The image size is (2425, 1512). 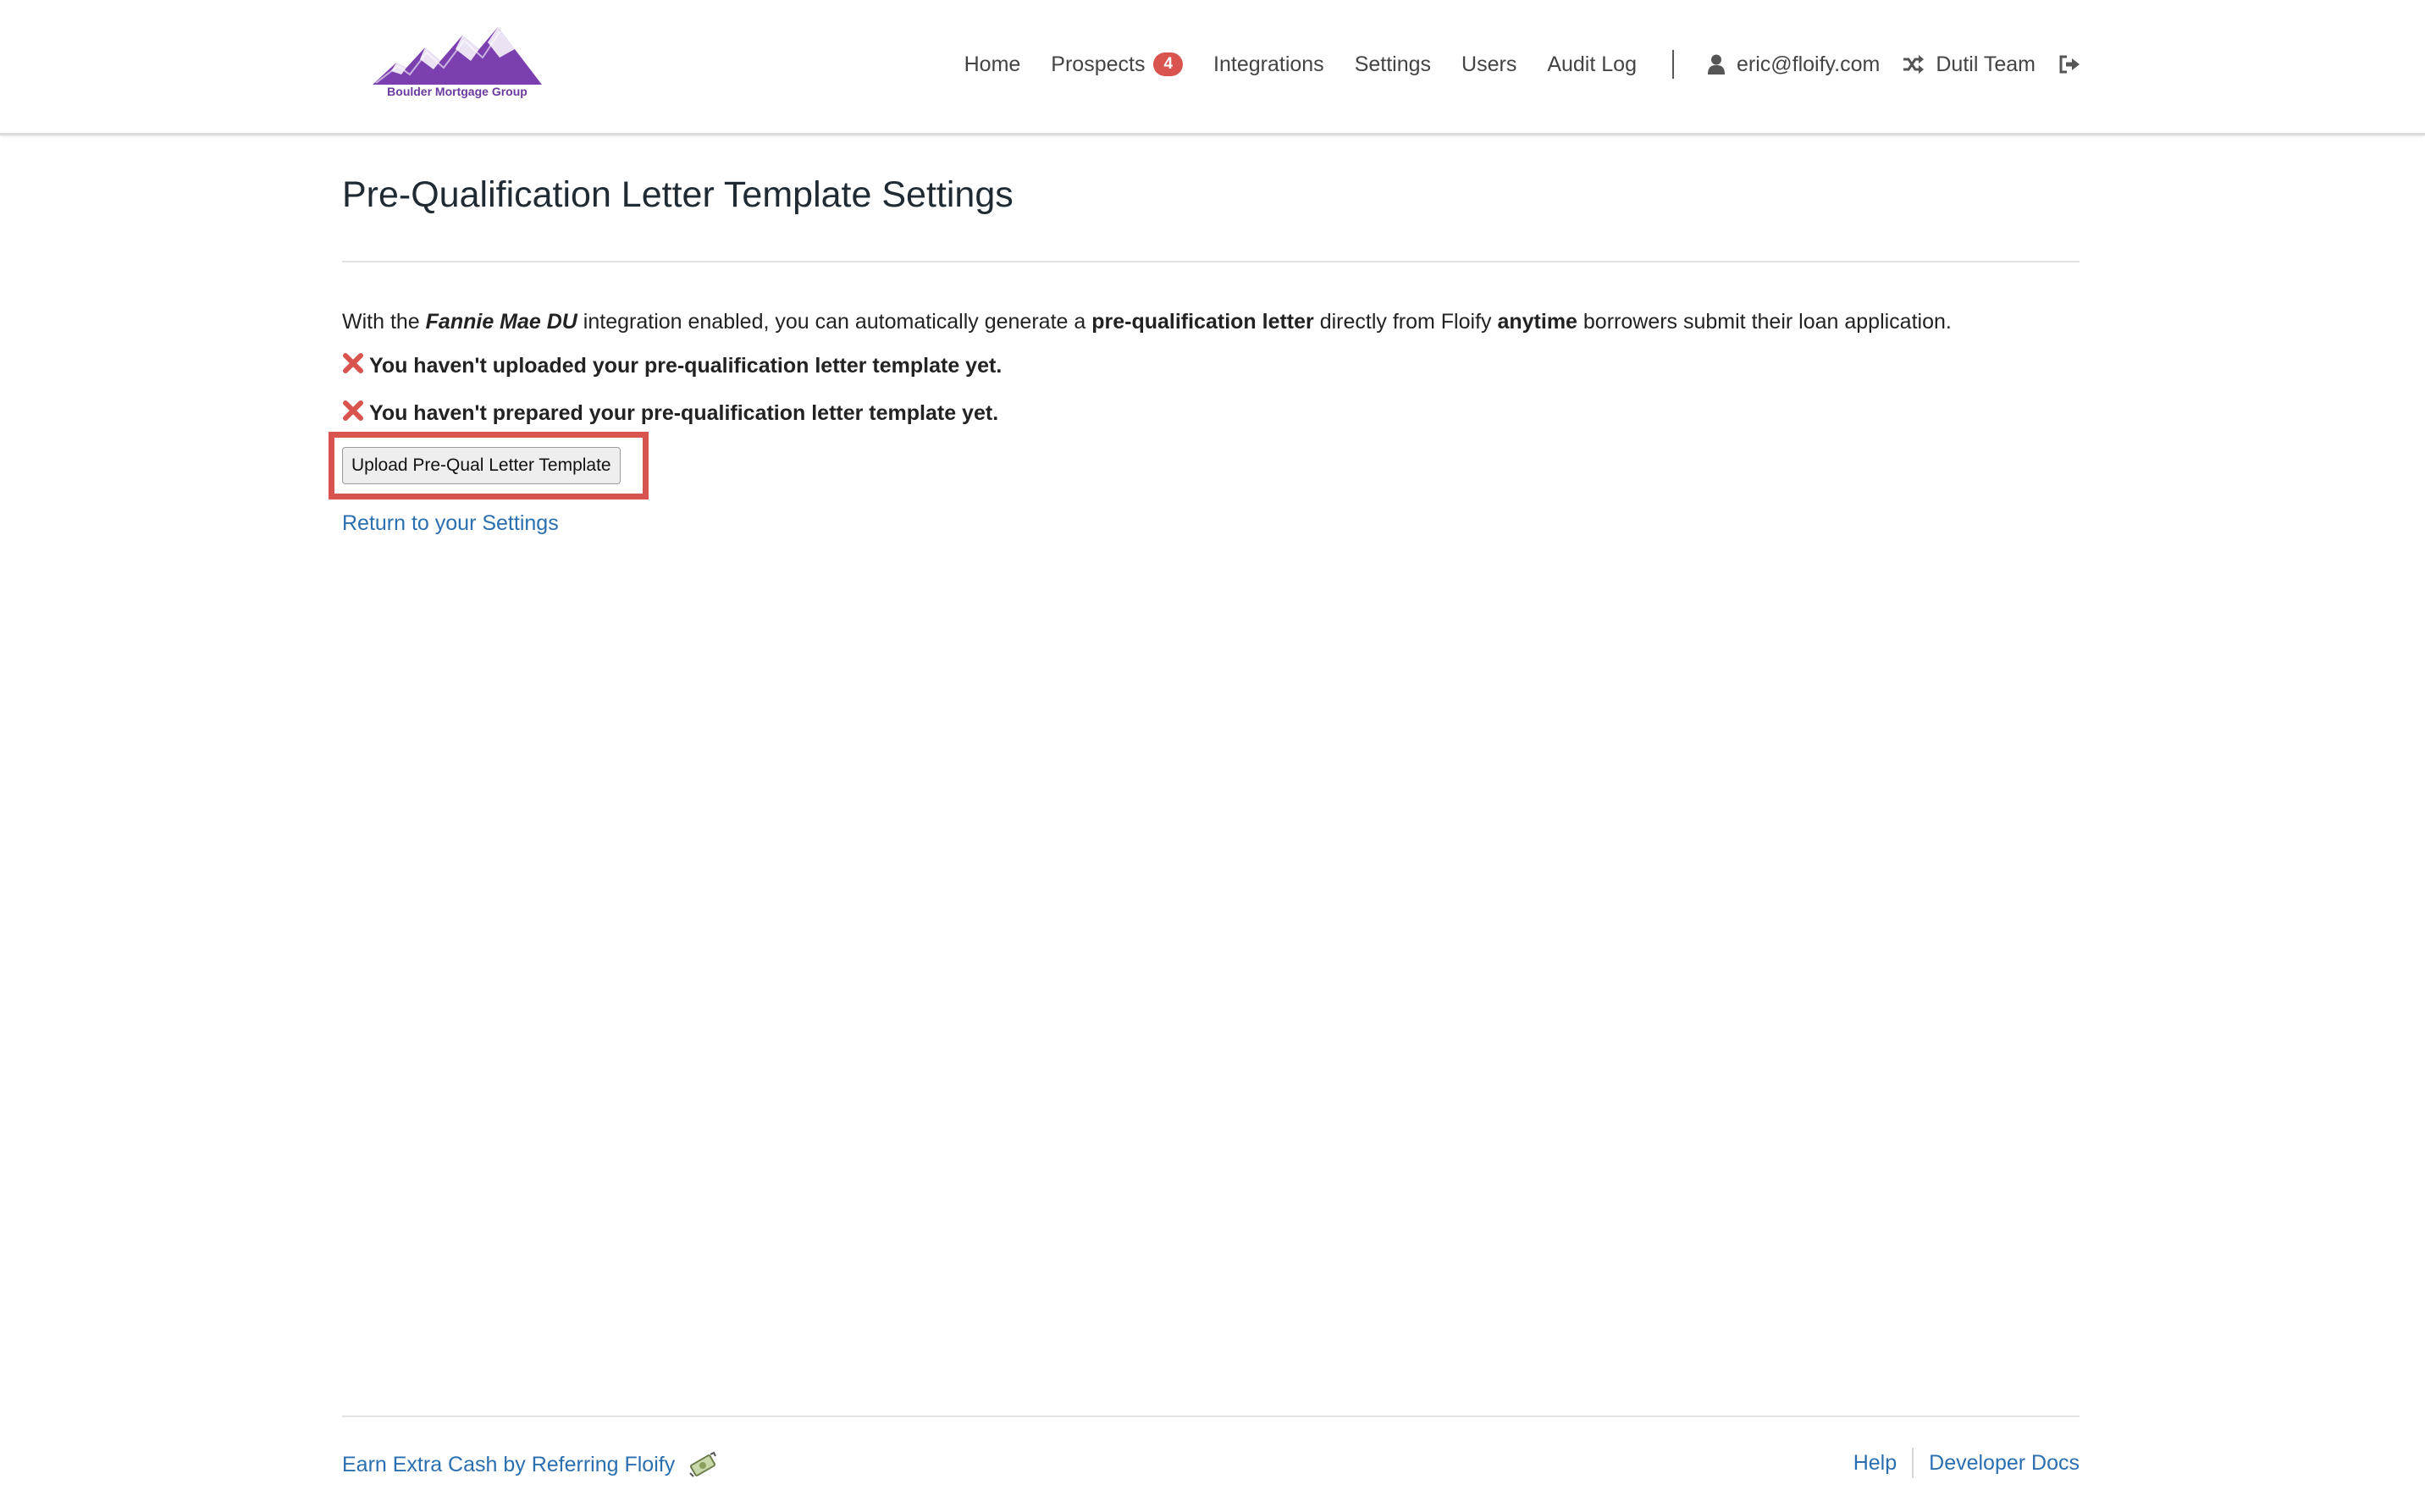 What do you see at coordinates (1211, 261) in the screenshot?
I see `title-divider` at bounding box center [1211, 261].